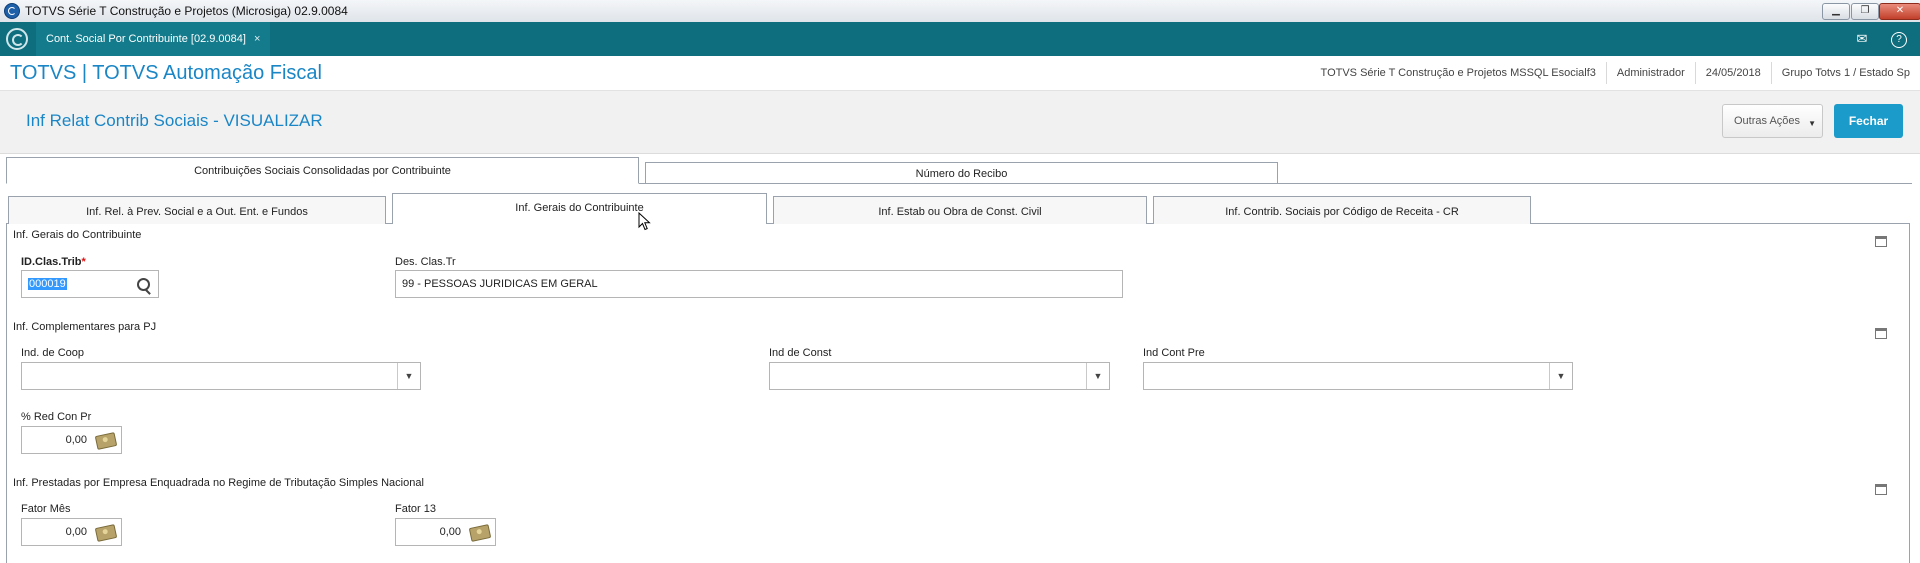 The height and width of the screenshot is (563, 1920). I want to click on fator-mes-value: 0,00, so click(76, 532).